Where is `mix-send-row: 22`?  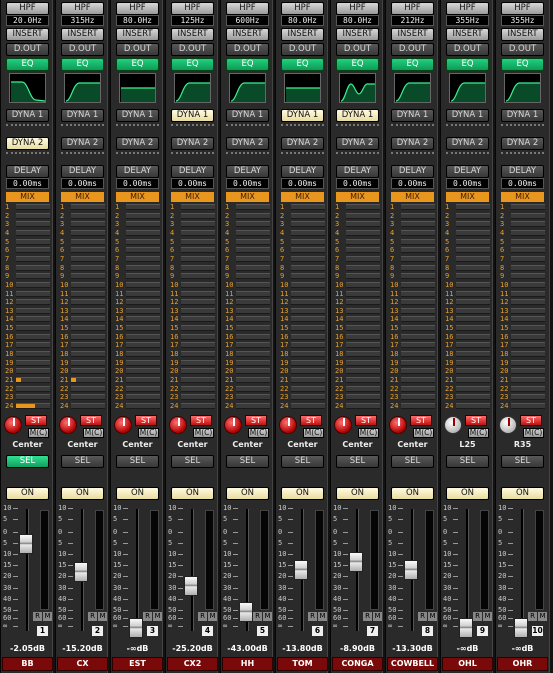
mix-send-row: 22 is located at coordinates (467, 389).